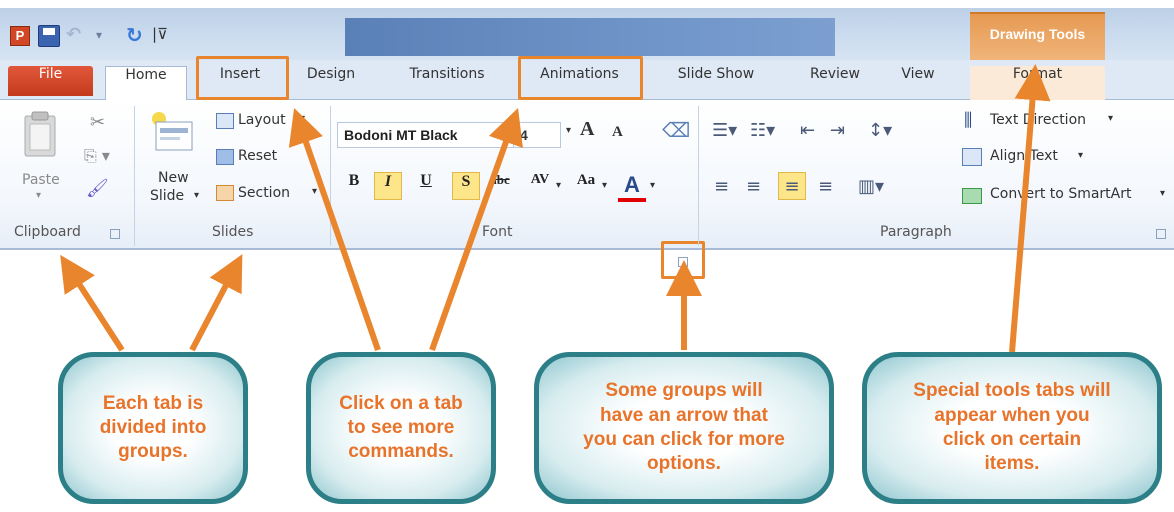  Describe the element at coordinates (1012, 464) in the screenshot. I see `callout-special-line: items.` at that location.